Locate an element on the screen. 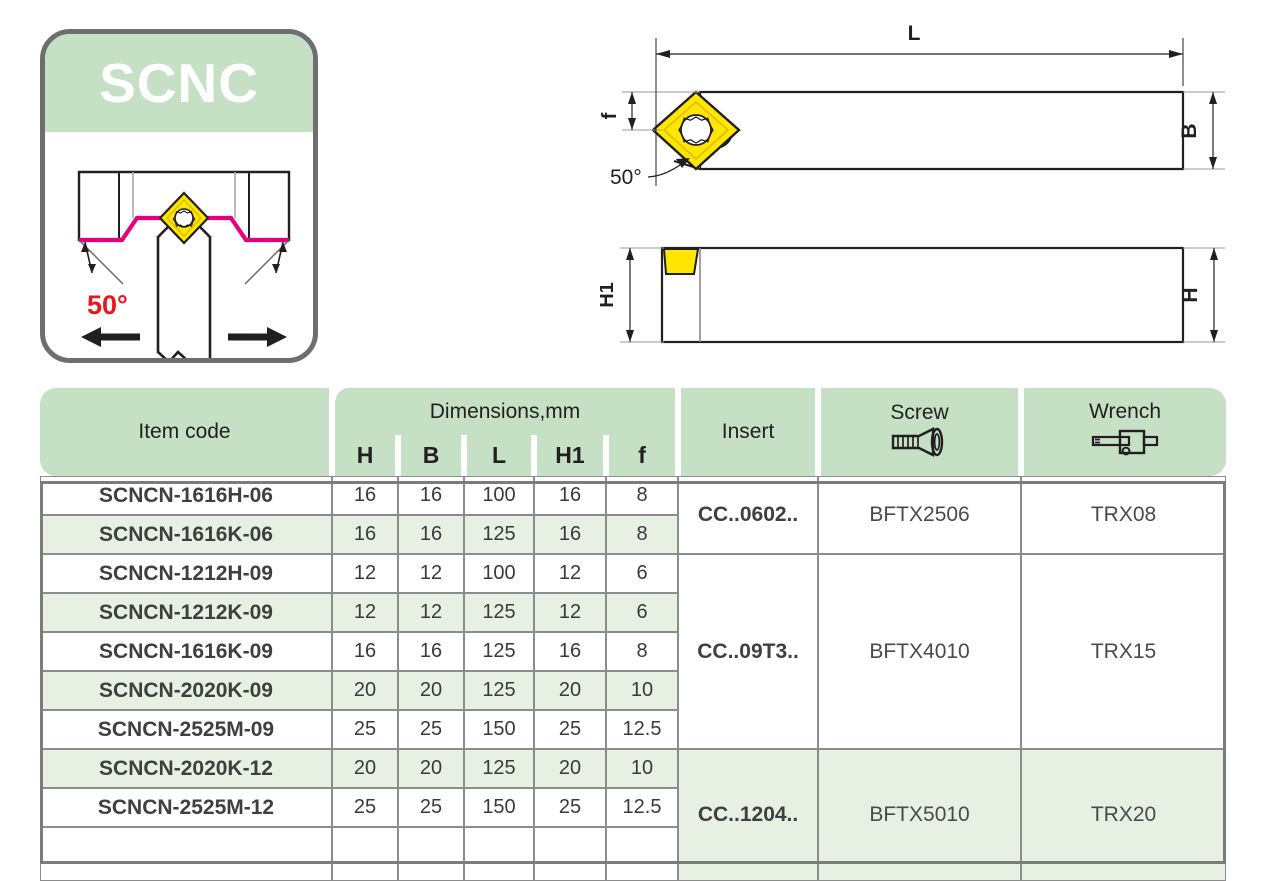 Image resolution: width=1270 pixels, height=881 pixels. cell-item-code: SCNCN-1212H-09 is located at coordinates (186, 573).